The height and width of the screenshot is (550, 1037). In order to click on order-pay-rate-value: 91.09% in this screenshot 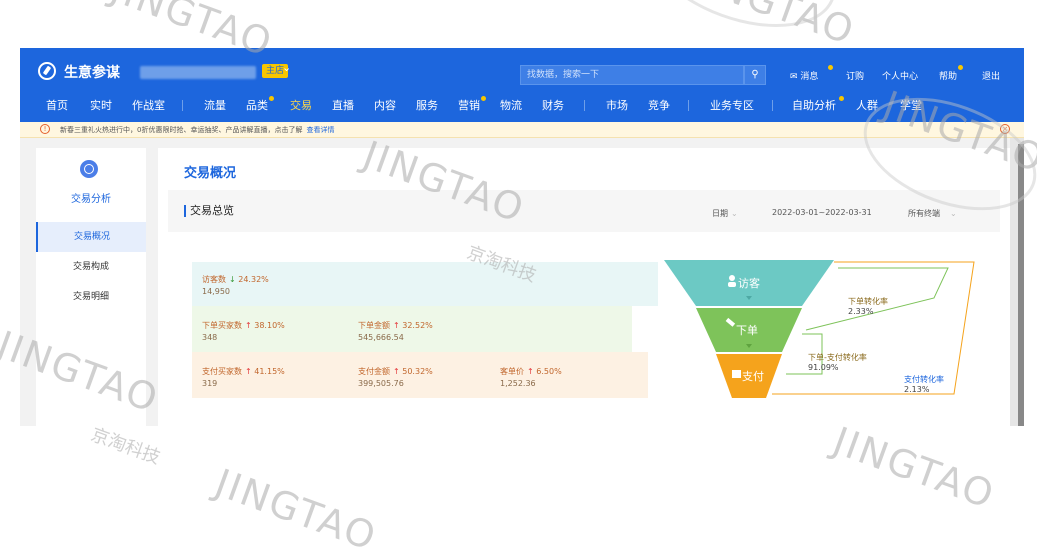, I will do `click(823, 367)`.